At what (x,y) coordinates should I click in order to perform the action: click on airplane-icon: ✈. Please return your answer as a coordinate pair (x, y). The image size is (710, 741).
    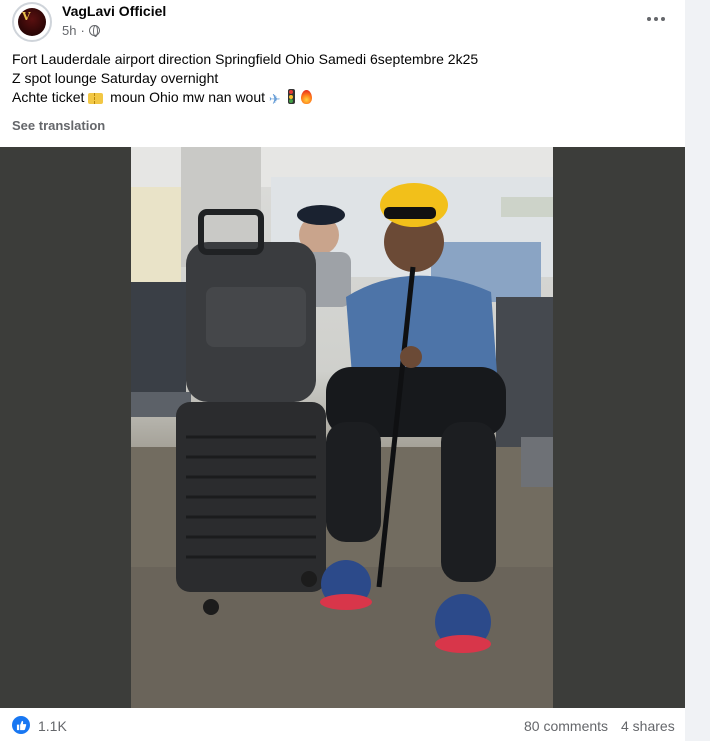
    Looking at the image, I should click on (274, 100).